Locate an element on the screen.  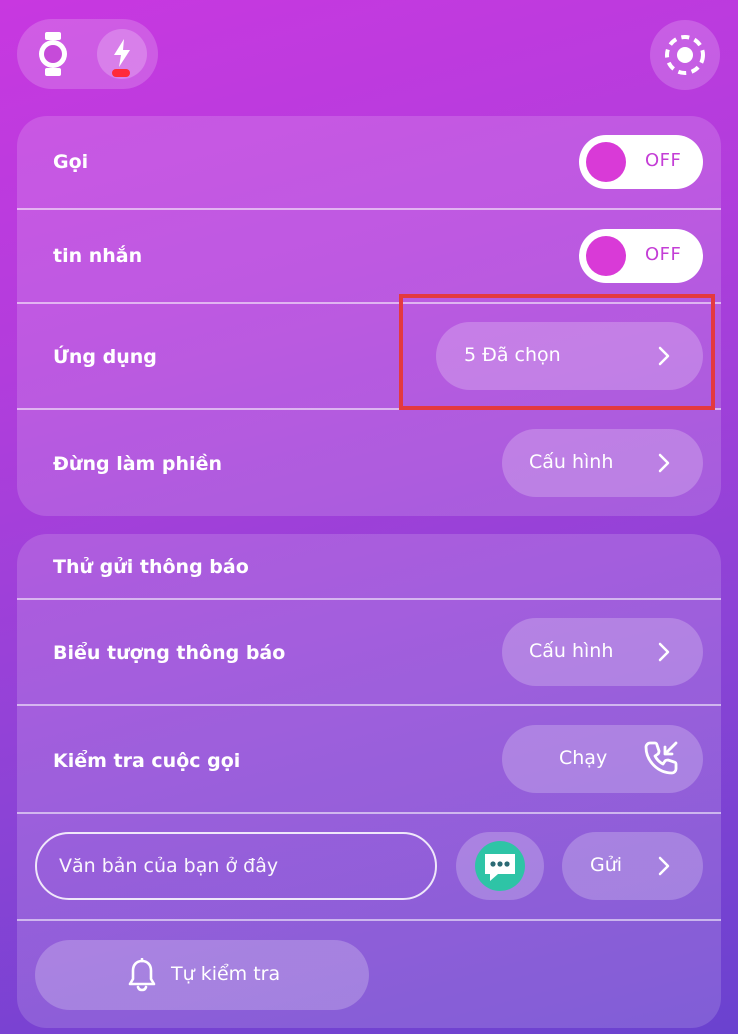
dnd-configure-button: Cấu hình is located at coordinates (602, 463).